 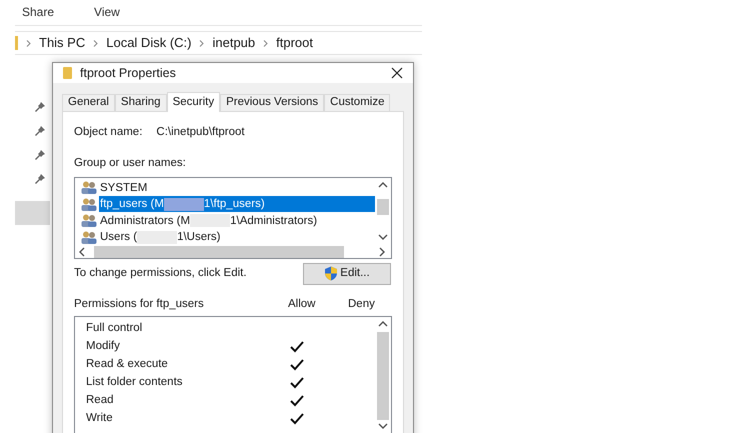 What do you see at coordinates (135, 382) in the screenshot?
I see `permission-name: List folder contents` at bounding box center [135, 382].